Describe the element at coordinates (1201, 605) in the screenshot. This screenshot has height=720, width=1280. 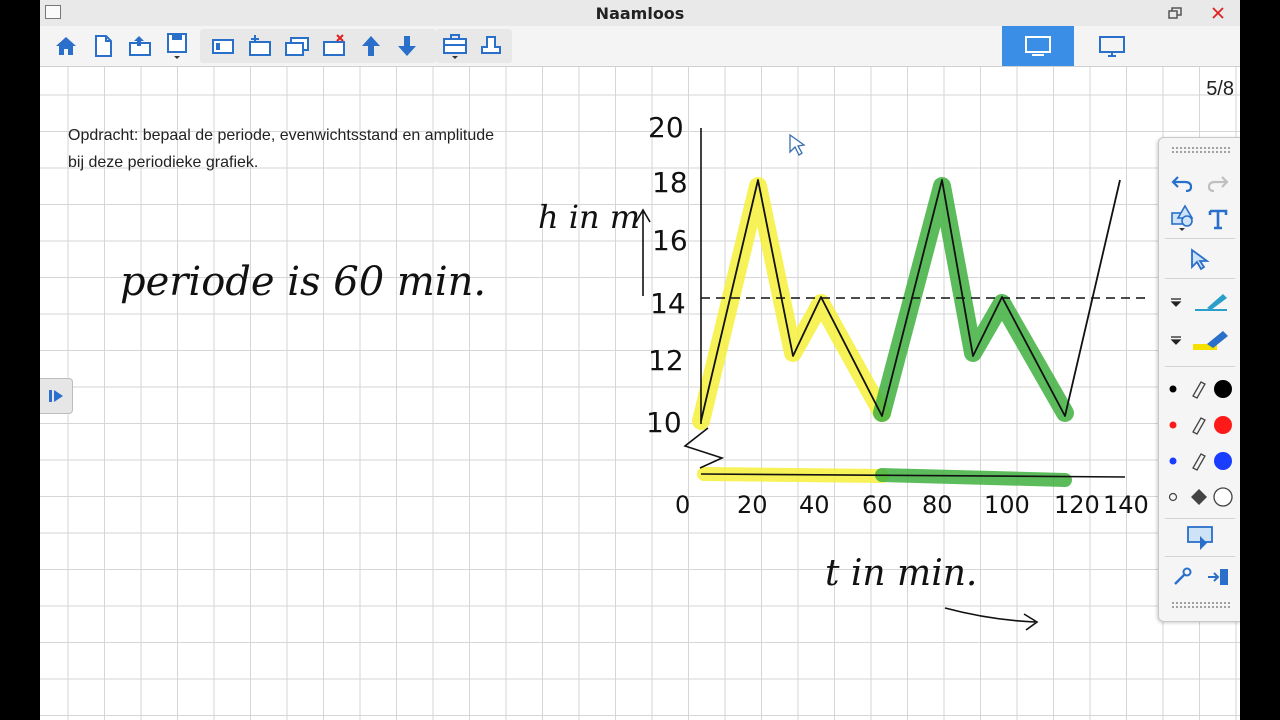
I see `panel-grip-bottom` at that location.